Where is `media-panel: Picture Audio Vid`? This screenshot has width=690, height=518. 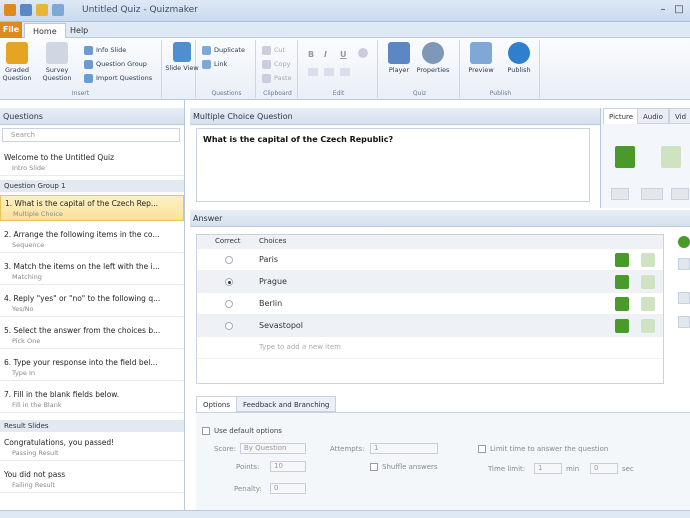
media-panel: Picture Audio Vid is located at coordinates (645, 158).